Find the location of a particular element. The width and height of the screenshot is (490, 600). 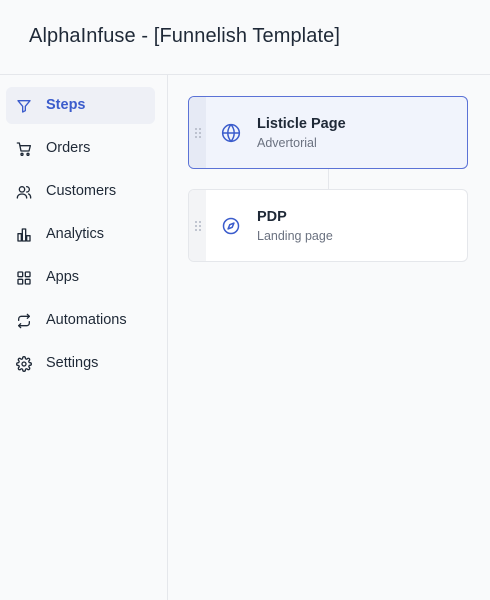

sidebar-item-automations: Automations is located at coordinates (80, 320).